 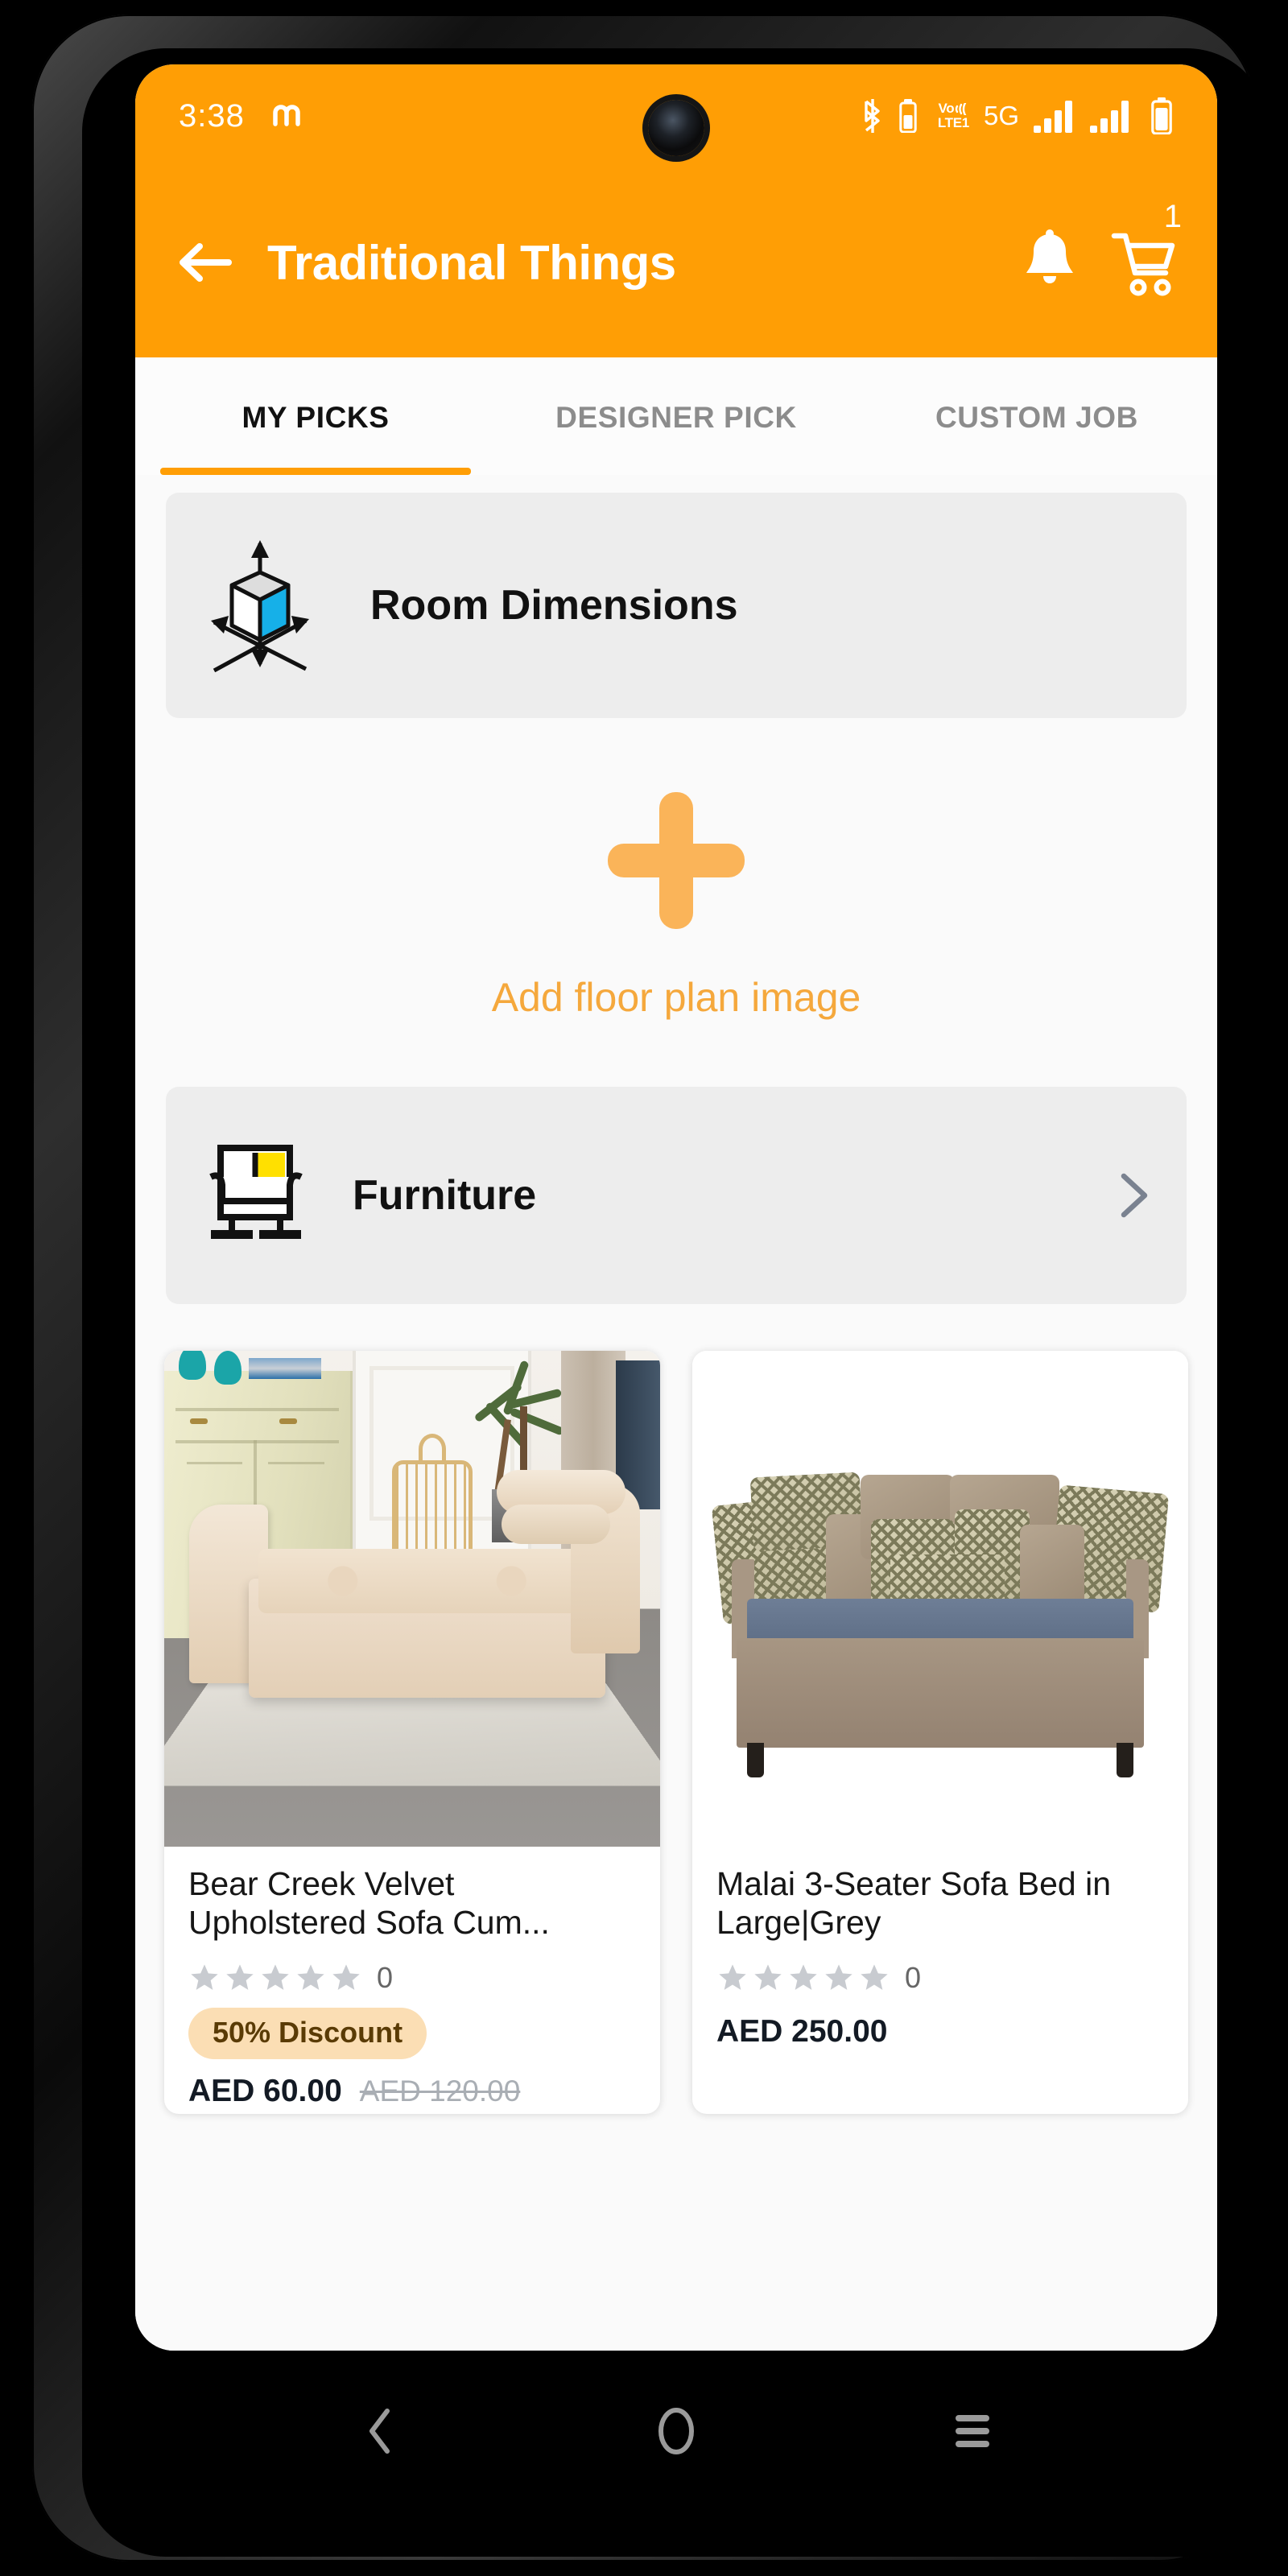 I want to click on current-price: AED 250.00, so click(x=802, y=2031).